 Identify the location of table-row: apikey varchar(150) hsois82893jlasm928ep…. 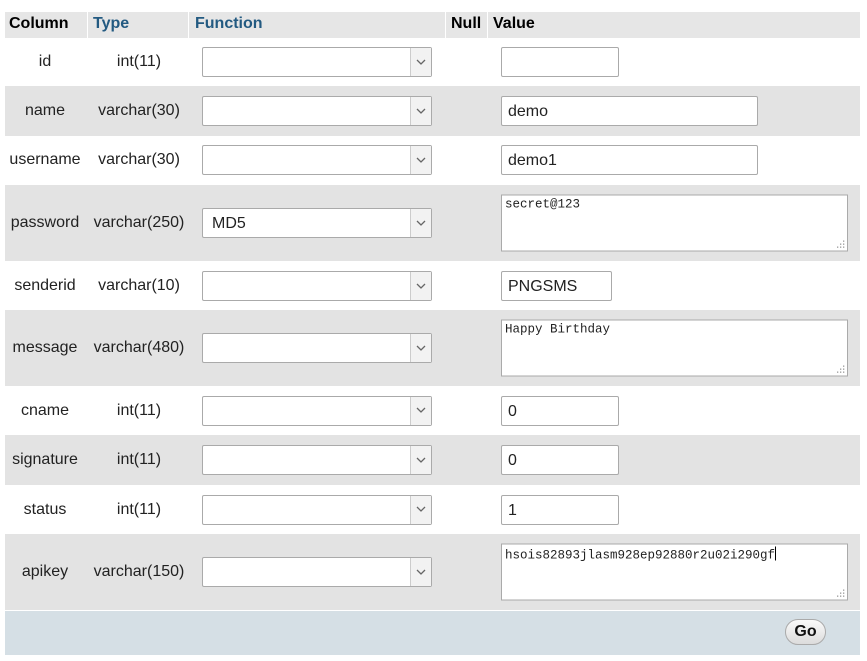
(432, 572).